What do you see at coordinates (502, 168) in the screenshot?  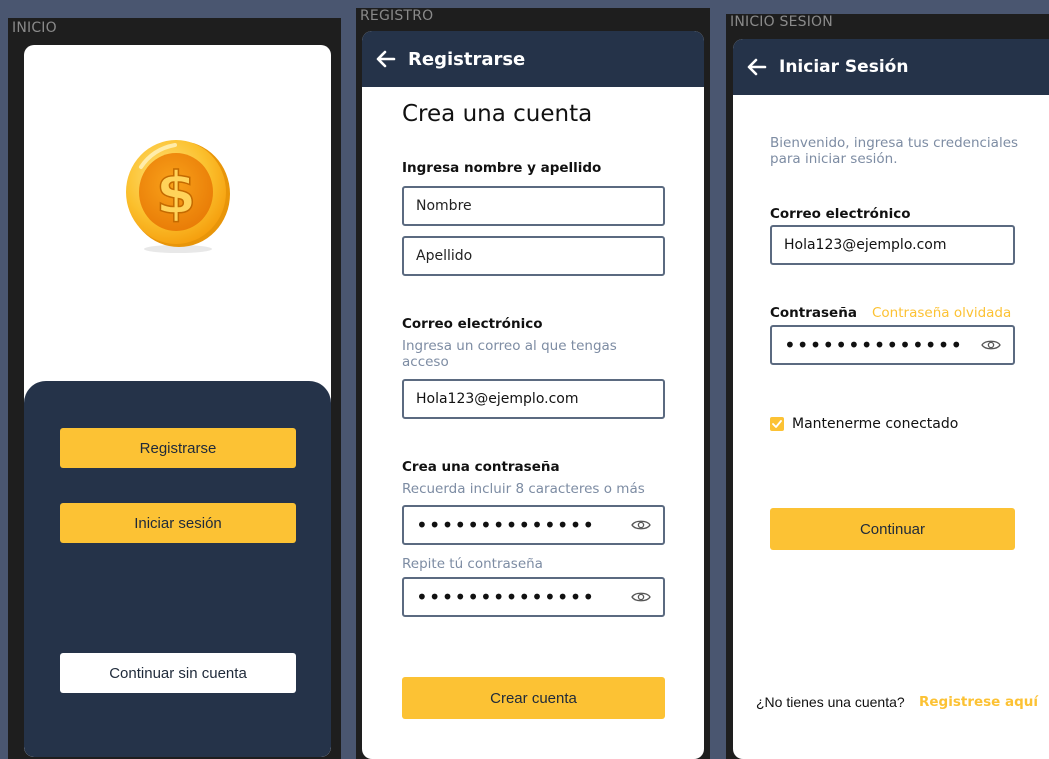 I see `name-label: Ingresa nombre y apellido` at bounding box center [502, 168].